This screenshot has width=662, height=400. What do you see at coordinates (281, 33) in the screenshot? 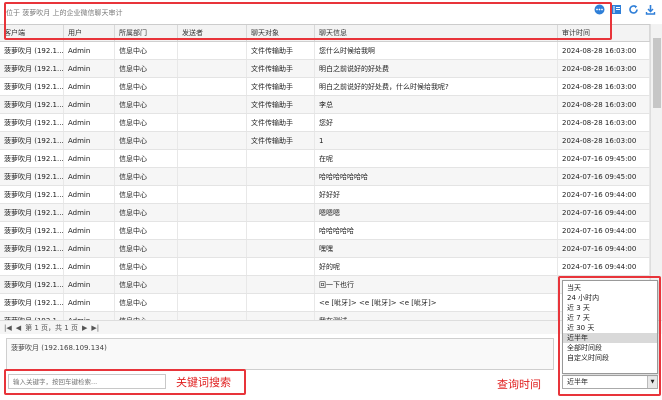
I see `column-header-chat-target: 聊天对象` at bounding box center [281, 33].